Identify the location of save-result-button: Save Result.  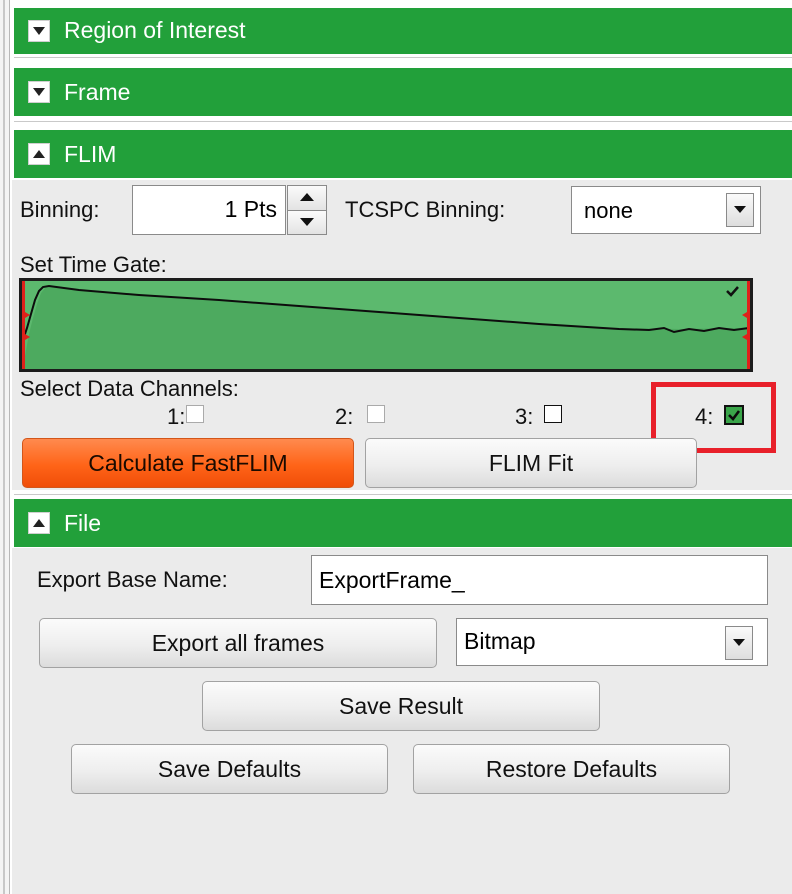
(401, 706).